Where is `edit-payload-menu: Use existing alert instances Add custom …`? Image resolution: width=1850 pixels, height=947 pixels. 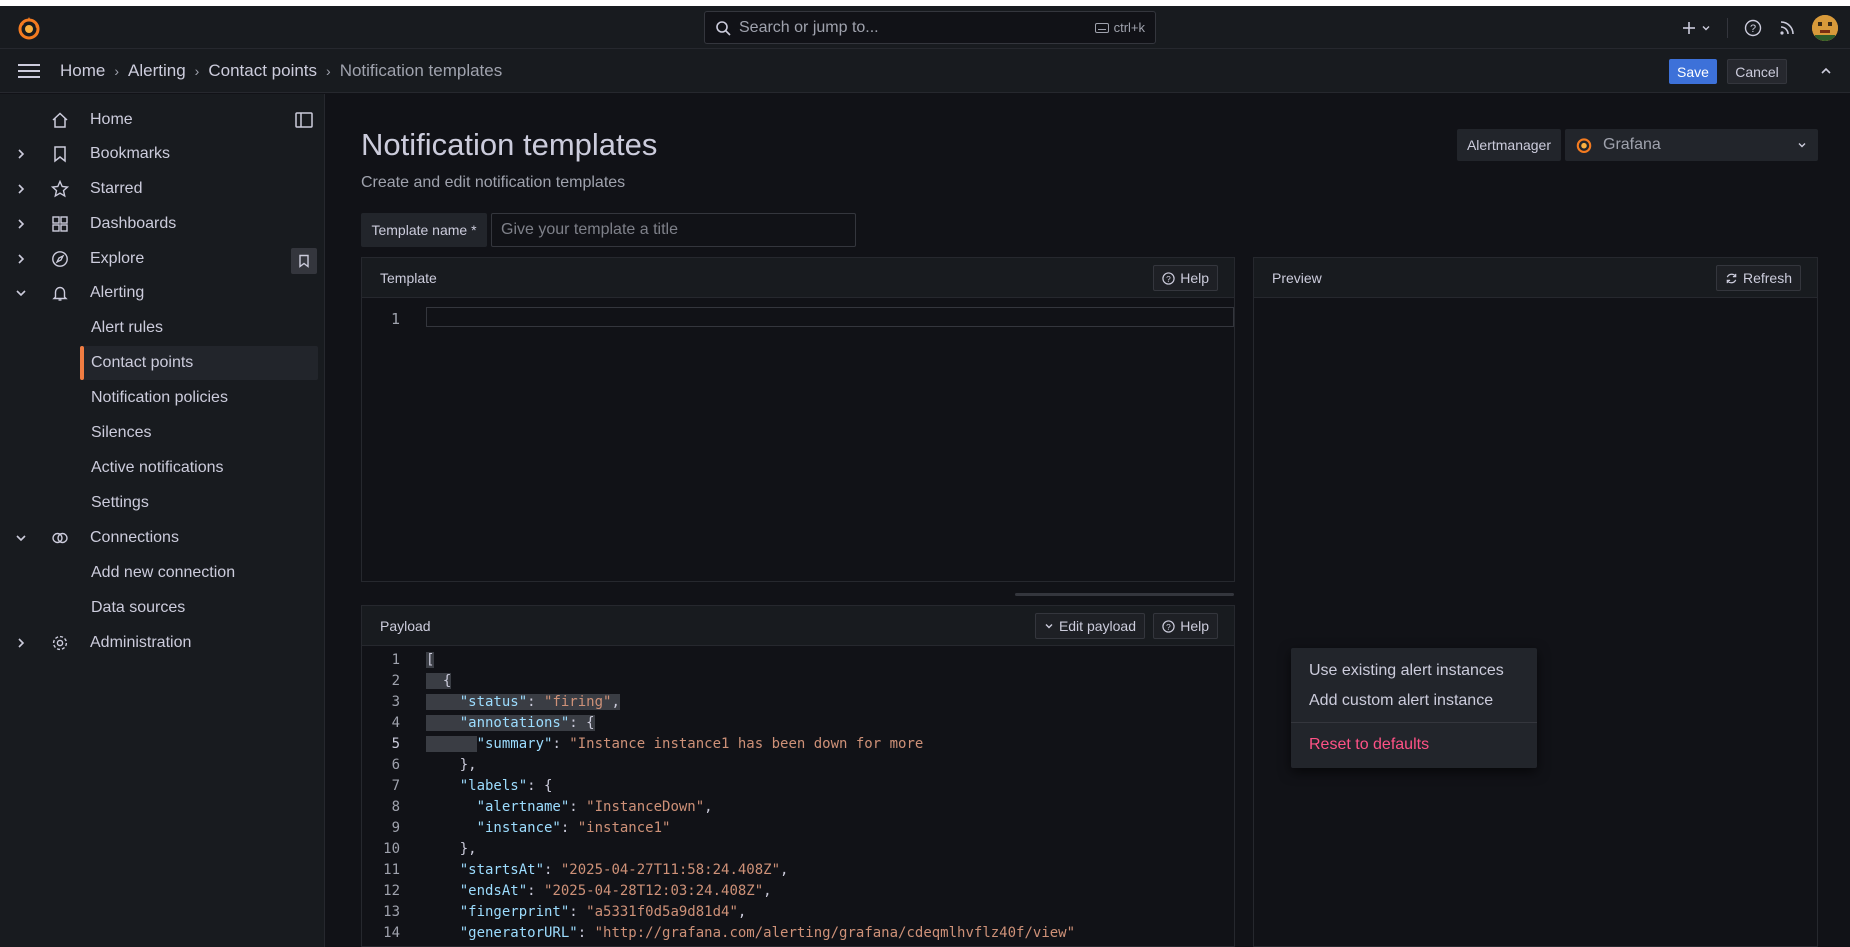
edit-payload-menu: Use existing alert instances Add custom … is located at coordinates (1414, 708).